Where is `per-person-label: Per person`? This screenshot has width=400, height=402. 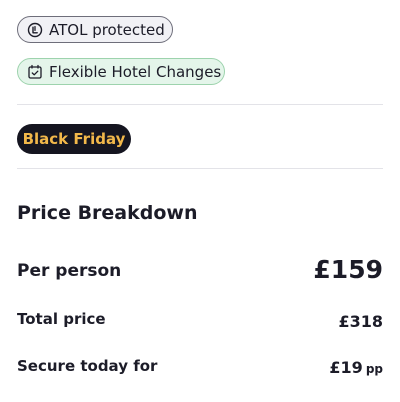
per-person-label: Per person is located at coordinates (69, 271).